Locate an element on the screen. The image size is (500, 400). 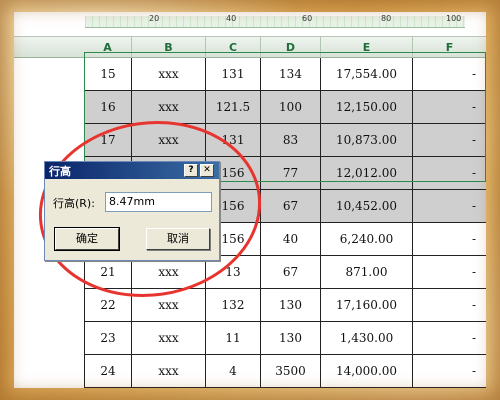
table-row: 15 xxx 131 134 17,554.00- is located at coordinates (250, 74).